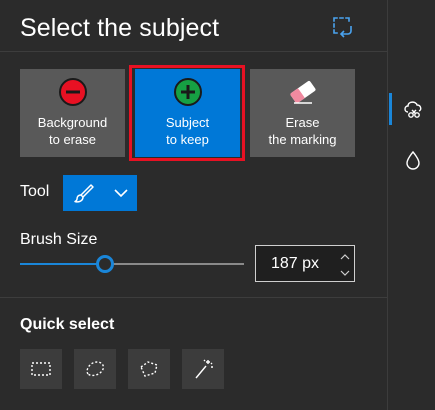 Image resolution: width=435 pixels, height=410 pixels. Describe the element at coordinates (59, 239) in the screenshot. I see `brush-size-label: Brush Size` at that location.